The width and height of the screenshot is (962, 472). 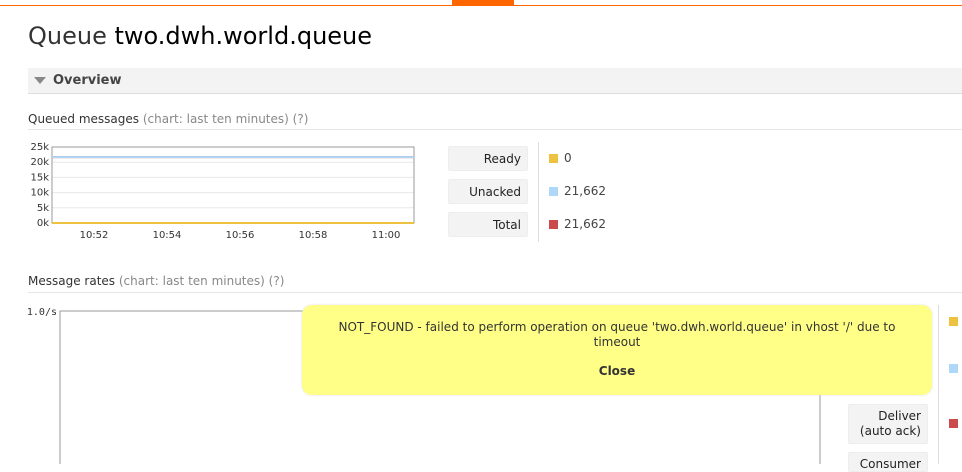 I want to click on x-tick-label: 10:58, so click(x=313, y=235).